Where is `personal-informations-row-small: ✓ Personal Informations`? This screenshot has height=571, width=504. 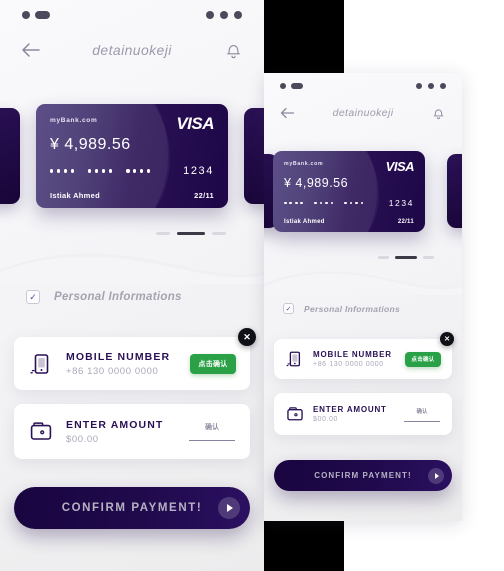
personal-informations-row-small: ✓ Personal Informations is located at coordinates (341, 308).